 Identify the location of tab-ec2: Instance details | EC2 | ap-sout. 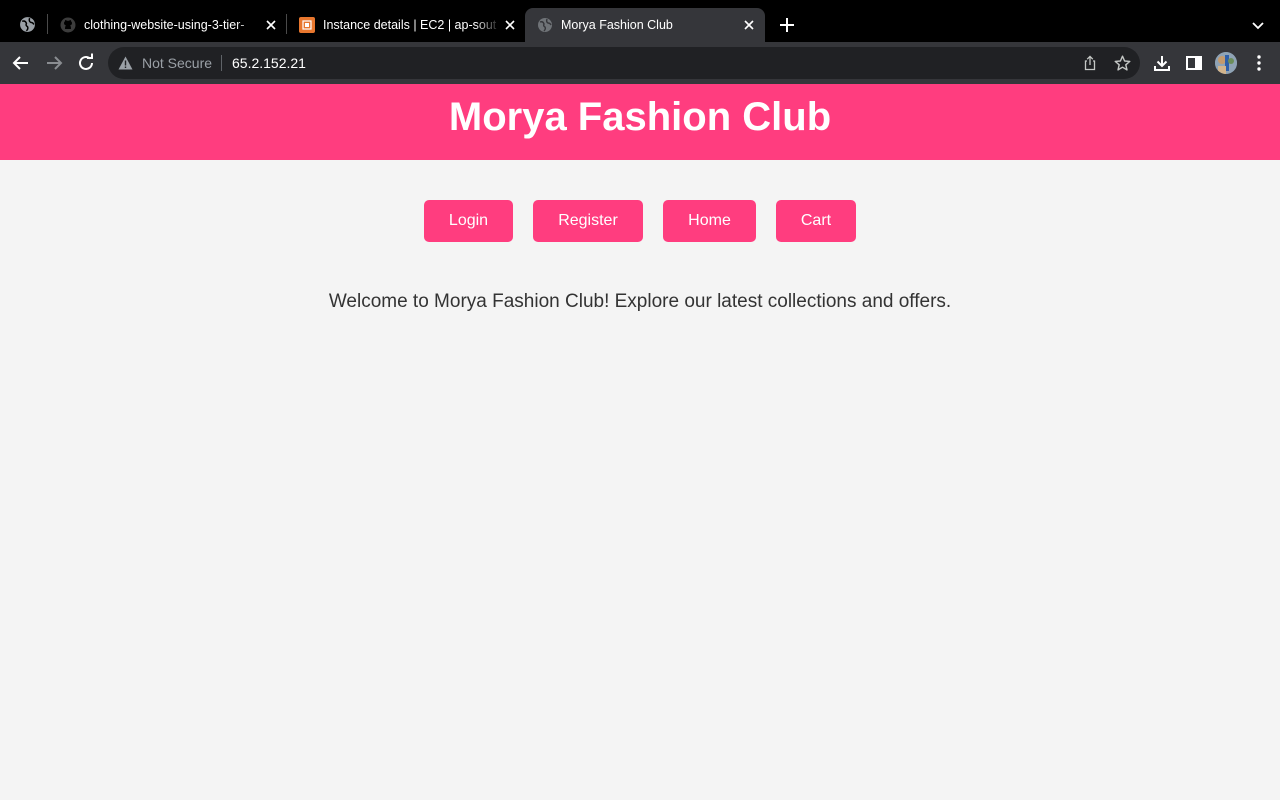
(406, 25).